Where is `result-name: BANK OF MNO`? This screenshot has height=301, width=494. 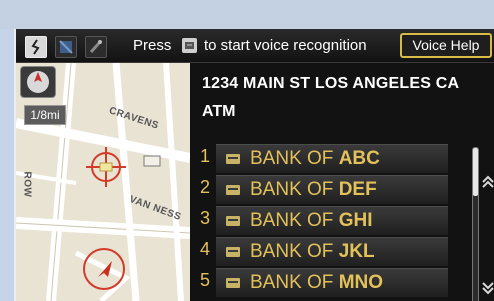
result-name: BANK OF MNO is located at coordinates (317, 282).